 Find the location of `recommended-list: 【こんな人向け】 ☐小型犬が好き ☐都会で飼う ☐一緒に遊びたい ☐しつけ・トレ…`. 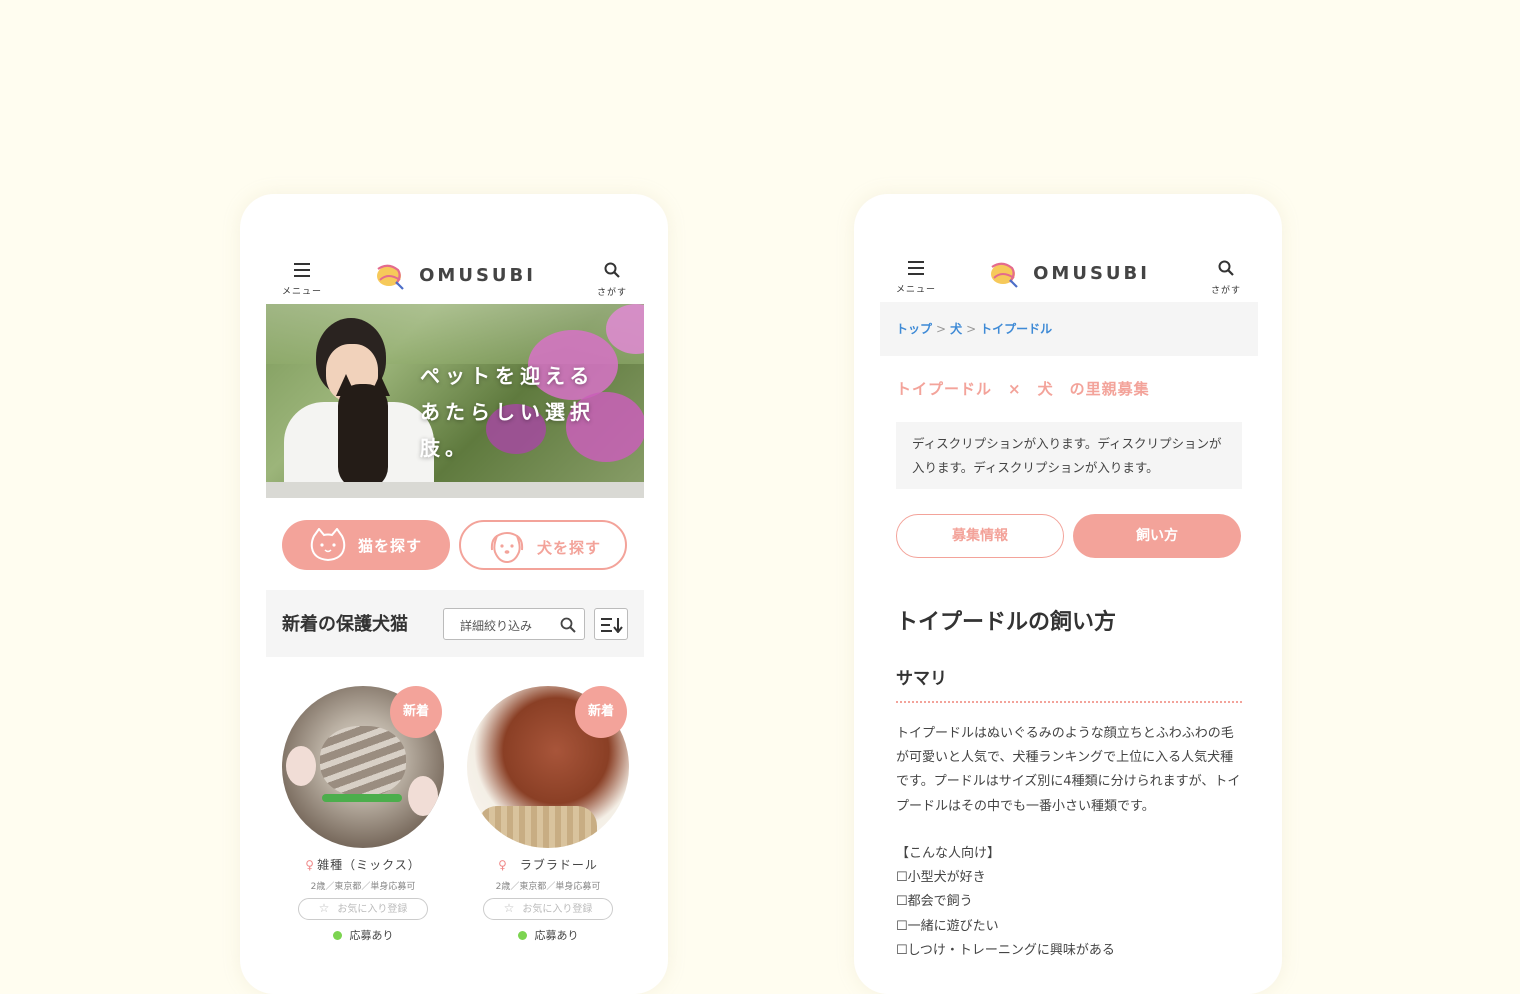

recommended-list: 【こんな人向け】 ☐小型犬が好き ☐都会で飼う ☐一緒に遊びたい ☐しつけ・トレ… is located at coordinates (1069, 902).